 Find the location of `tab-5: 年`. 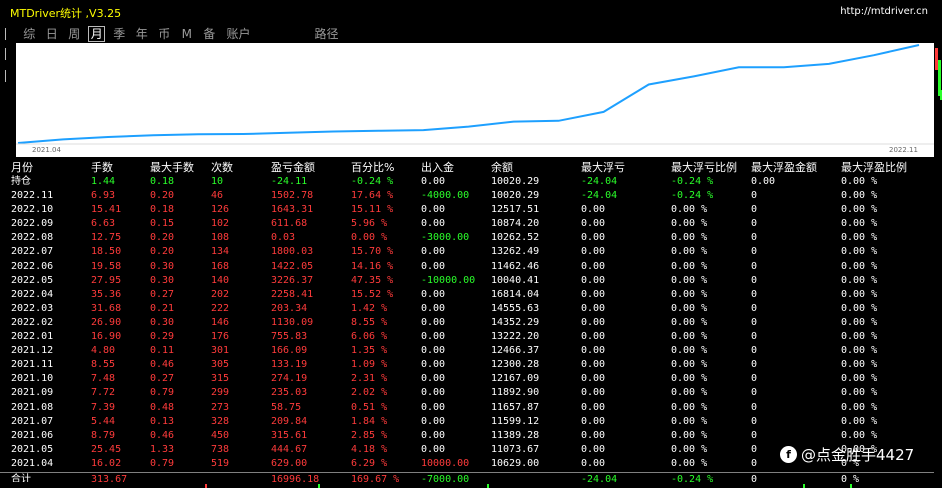

tab-5: 年 is located at coordinates (142, 34).